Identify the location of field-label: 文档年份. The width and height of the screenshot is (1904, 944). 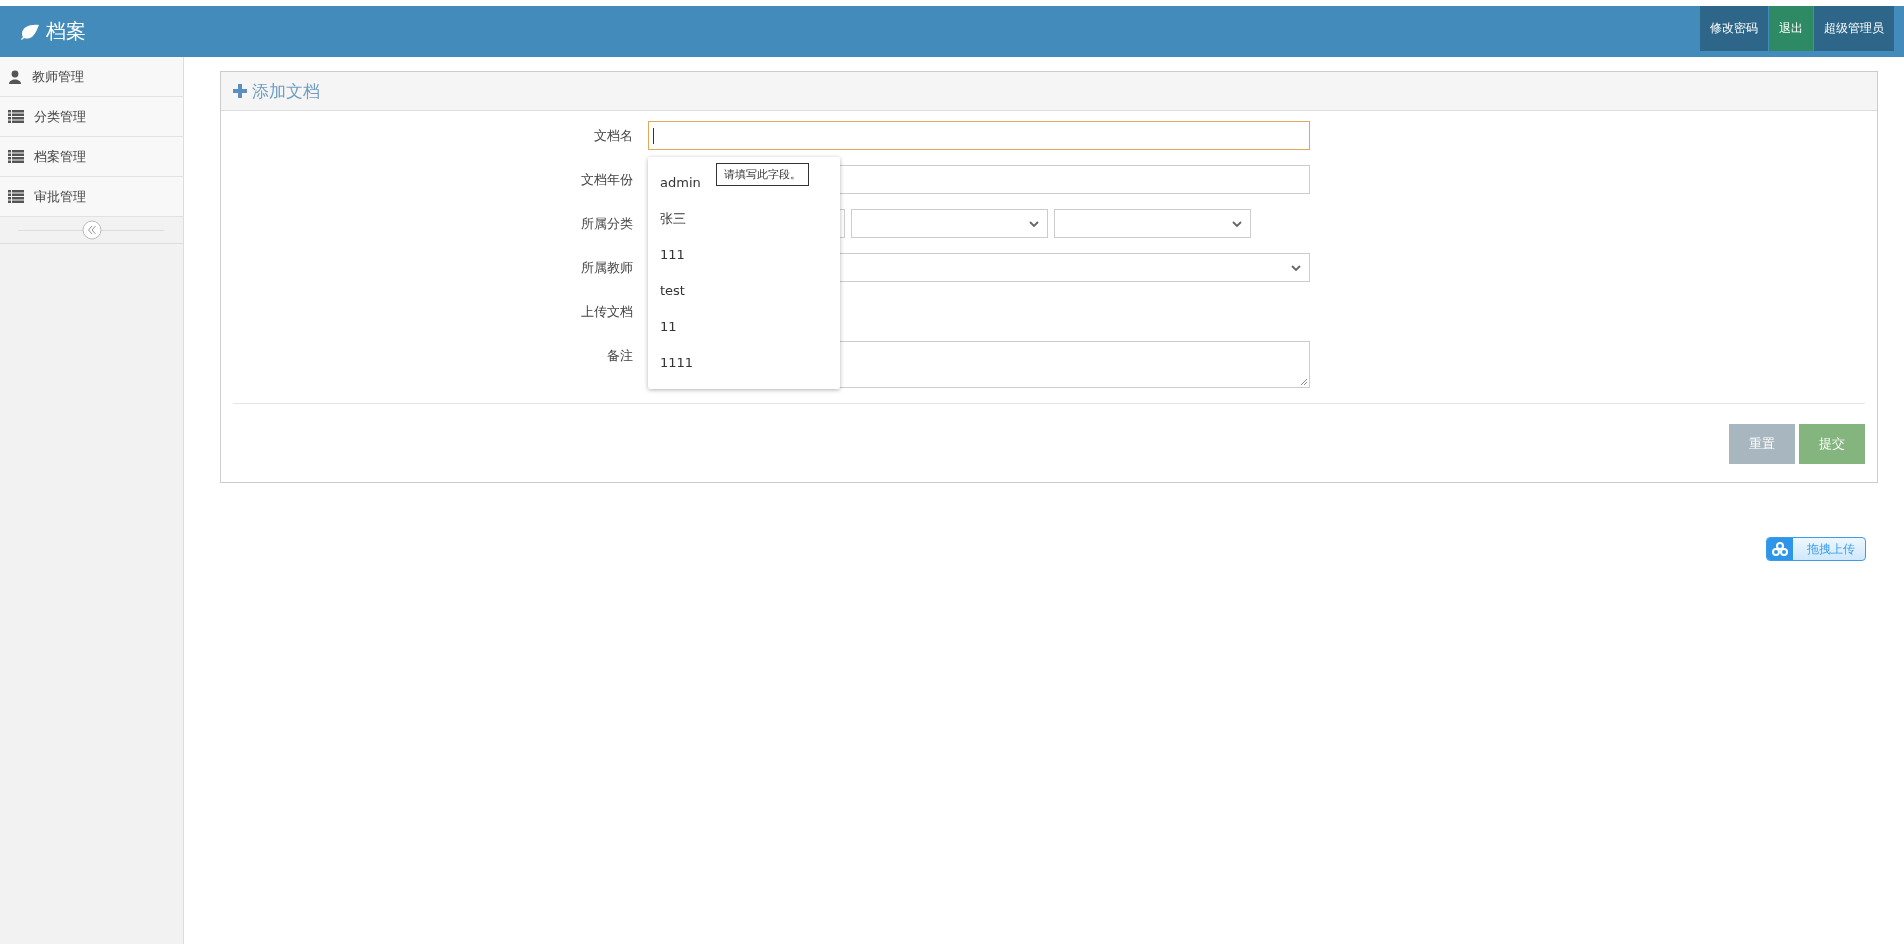
(607, 179).